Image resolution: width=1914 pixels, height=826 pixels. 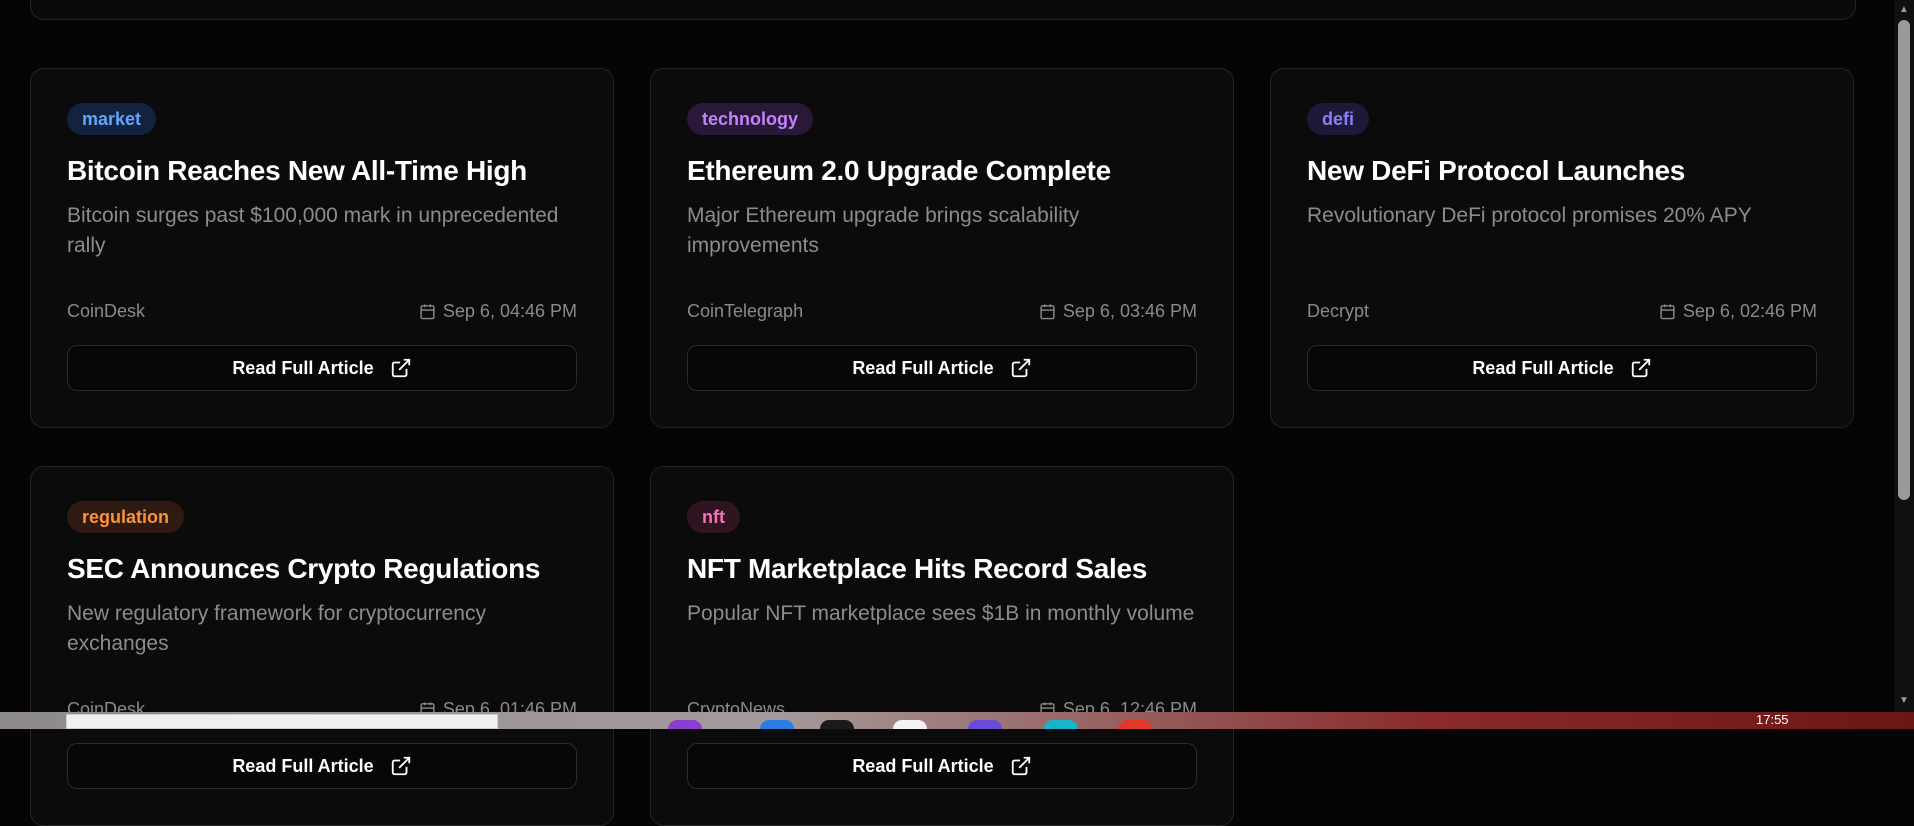 I want to click on article-source: Decrypt, so click(x=1338, y=311).